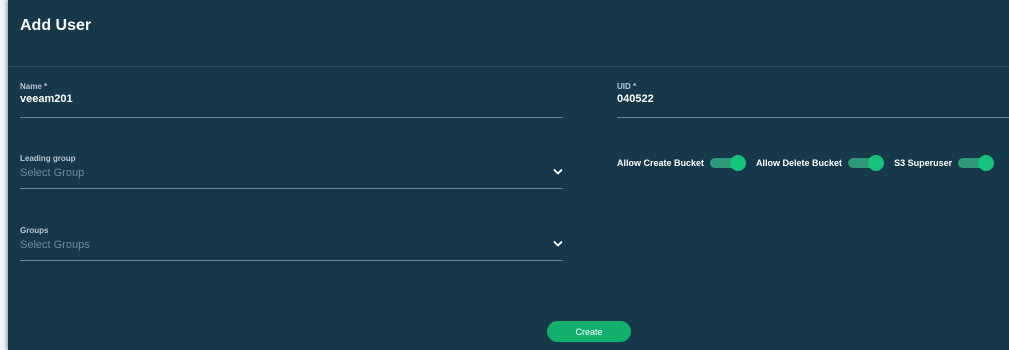 This screenshot has height=350, width=1009. What do you see at coordinates (48, 158) in the screenshot?
I see `leading-group-label: Leading group` at bounding box center [48, 158].